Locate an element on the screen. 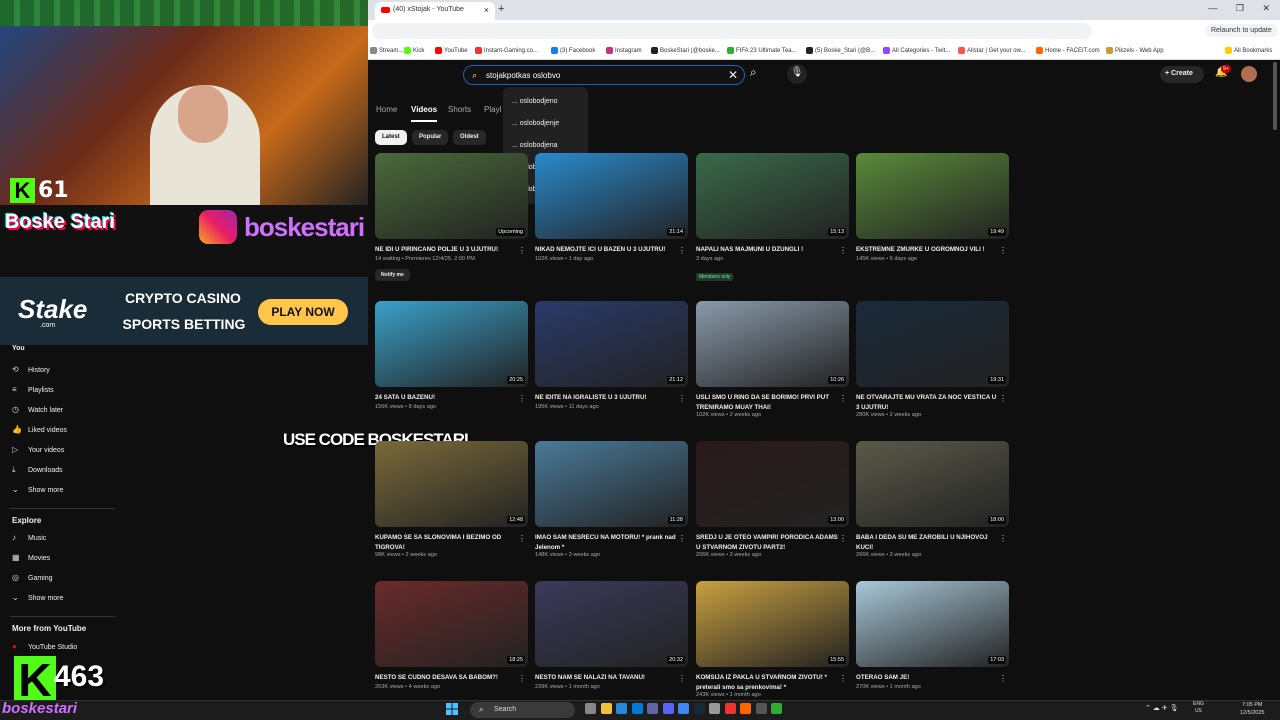 Image resolution: width=1280 pixels, height=720 pixels. video-thumbnail: 18:25 is located at coordinates (451, 624).